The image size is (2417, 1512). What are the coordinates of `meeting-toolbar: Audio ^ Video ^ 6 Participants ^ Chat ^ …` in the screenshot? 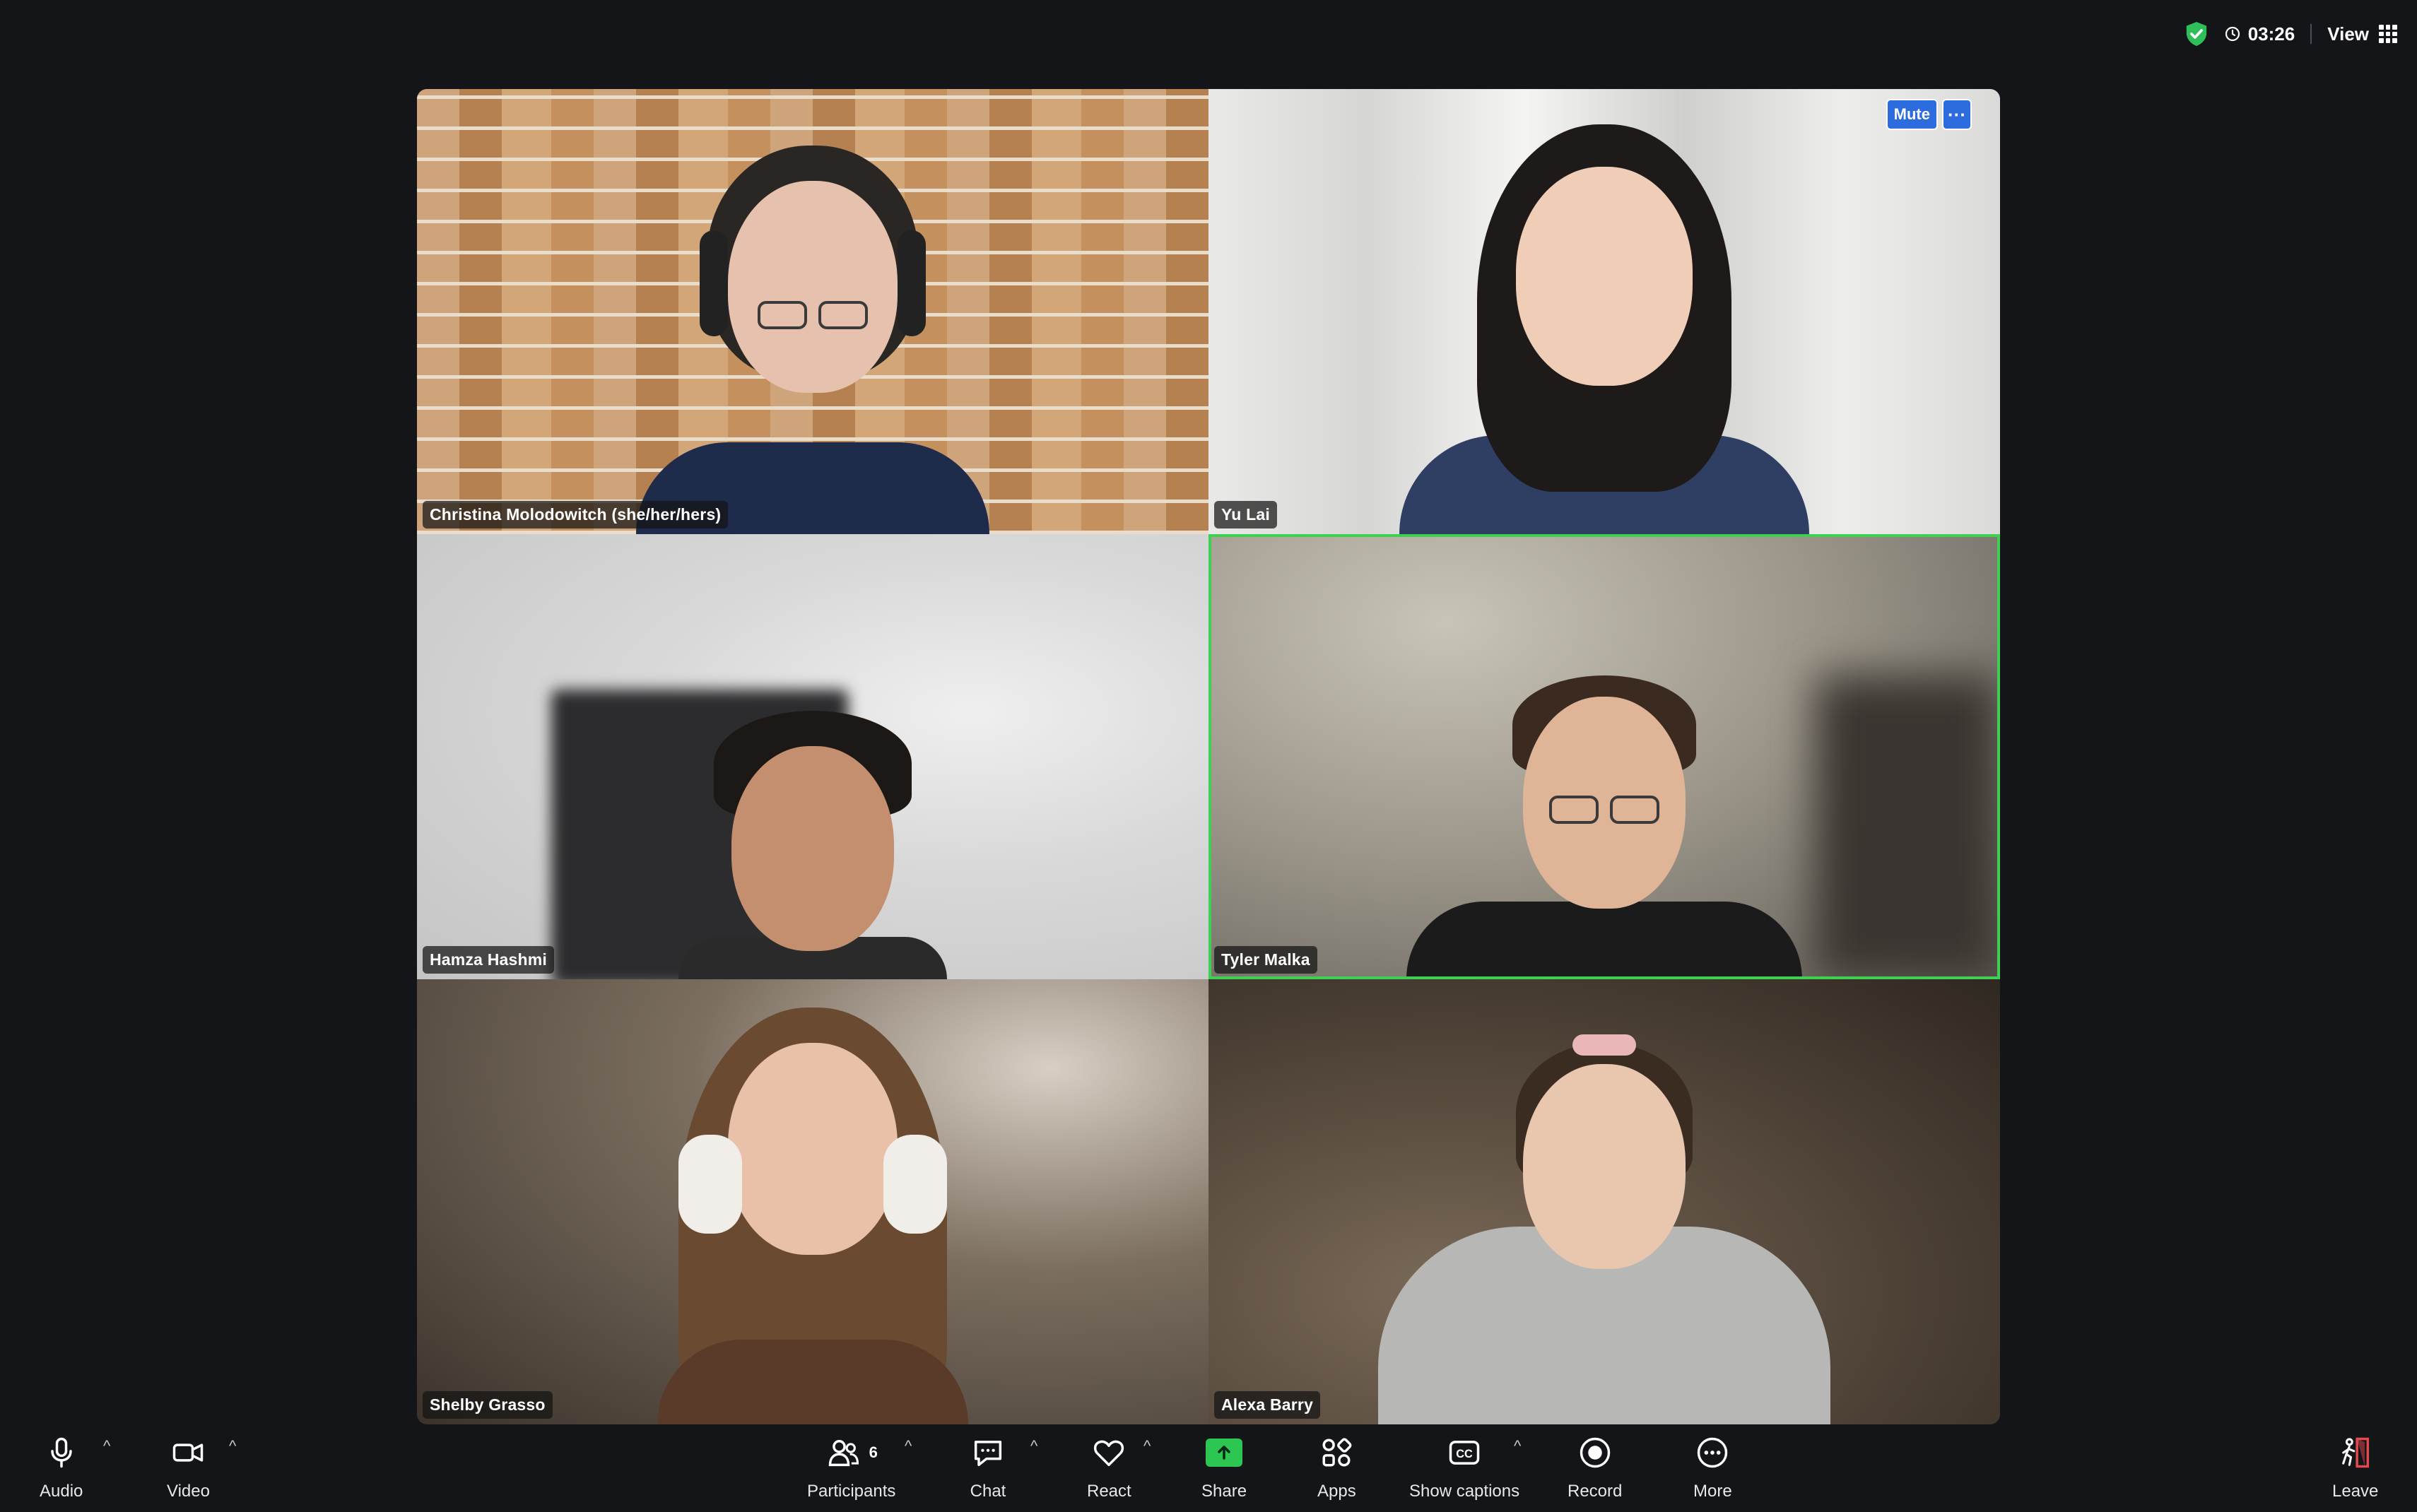 It's located at (1208, 1468).